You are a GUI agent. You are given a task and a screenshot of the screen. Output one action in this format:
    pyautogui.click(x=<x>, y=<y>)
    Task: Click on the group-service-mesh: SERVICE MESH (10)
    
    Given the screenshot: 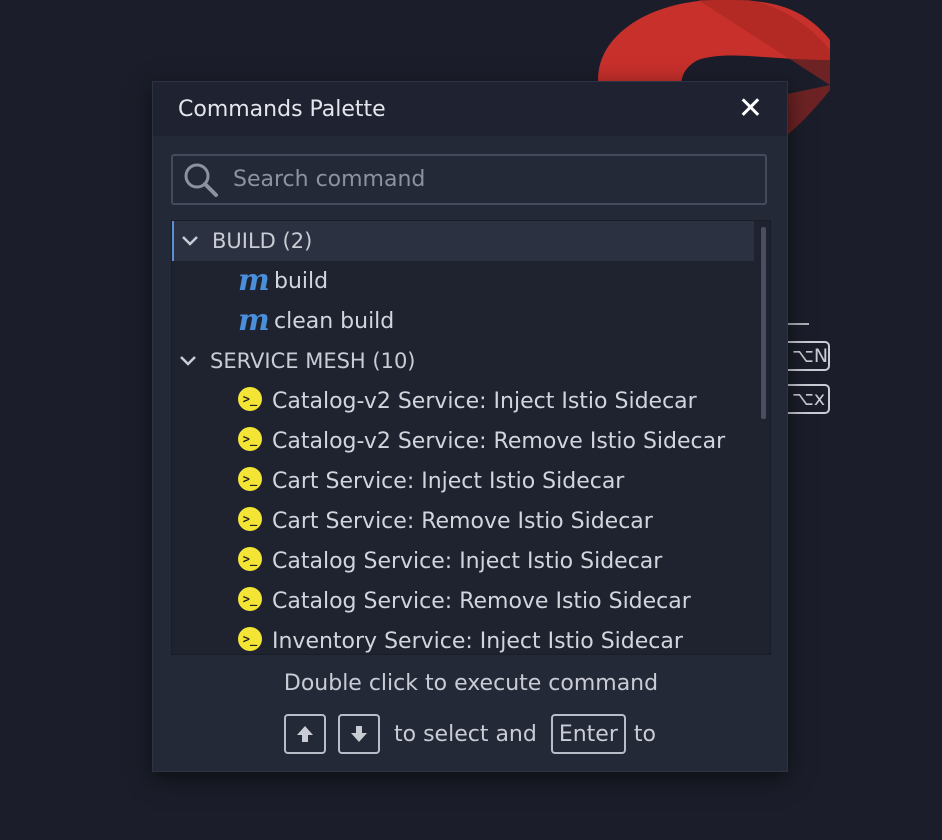 What is the action you would take?
    pyautogui.click(x=471, y=361)
    